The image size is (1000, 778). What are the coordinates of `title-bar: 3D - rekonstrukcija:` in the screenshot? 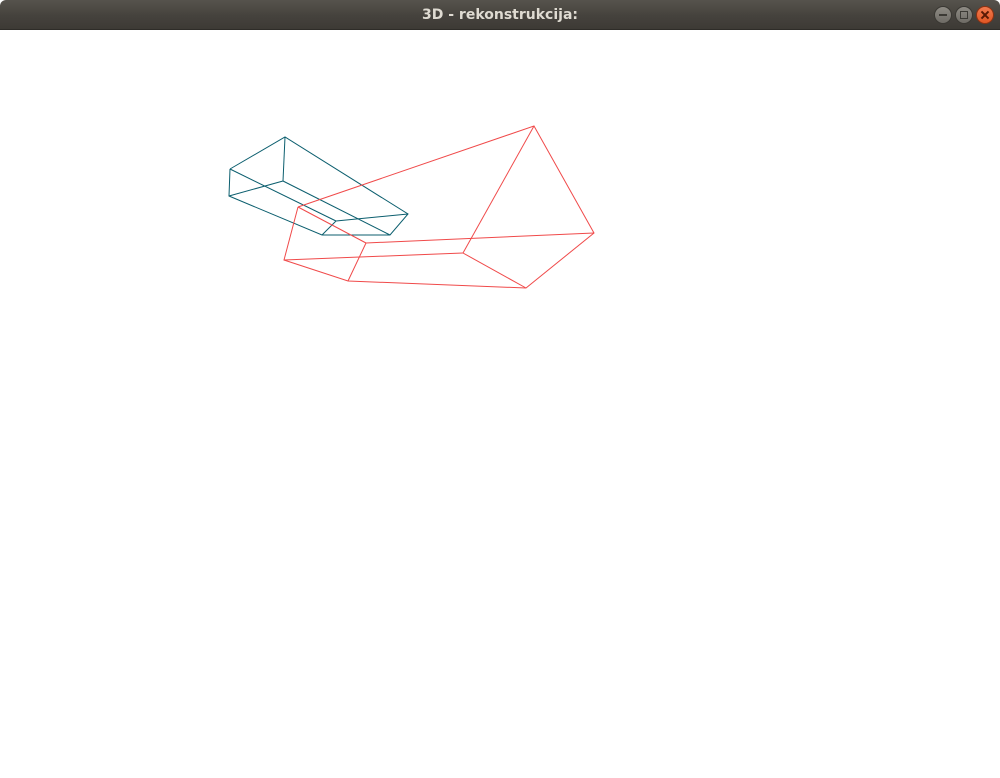 It's located at (500, 15).